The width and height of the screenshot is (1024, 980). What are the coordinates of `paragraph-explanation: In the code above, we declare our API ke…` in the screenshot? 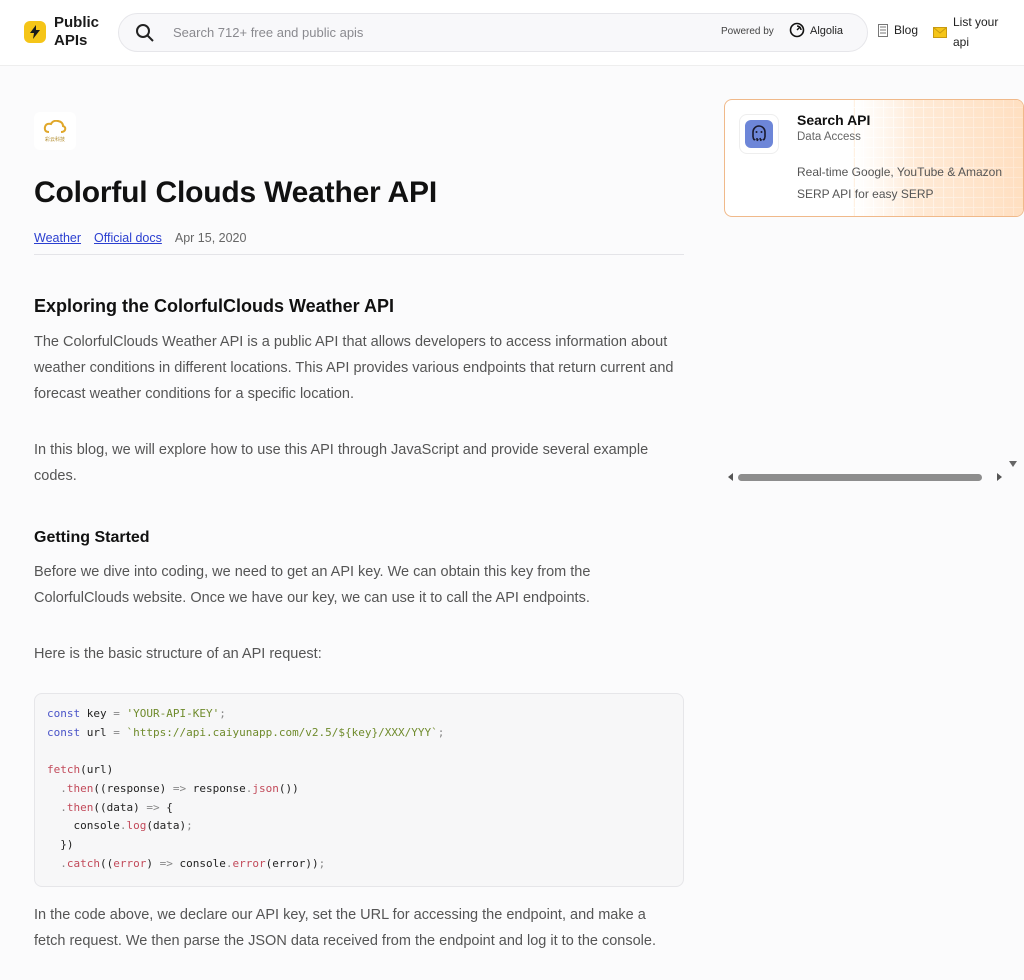 It's located at (345, 928).